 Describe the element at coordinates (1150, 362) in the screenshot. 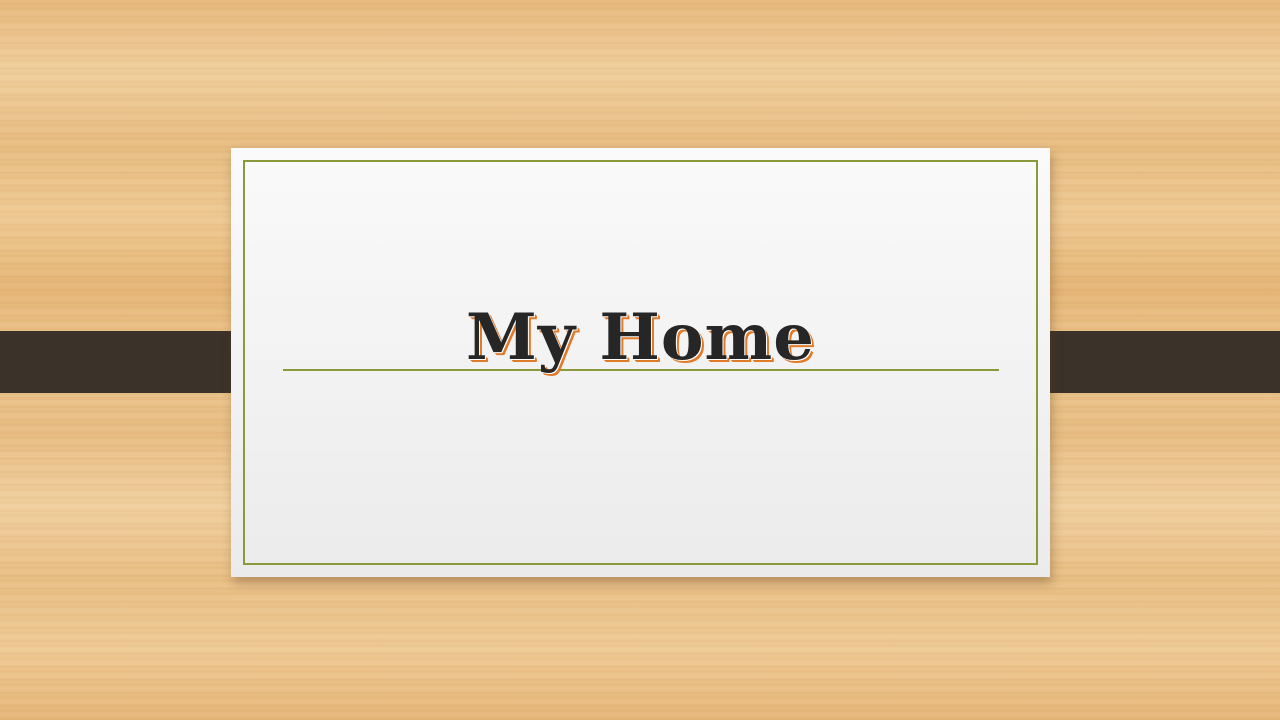

I see `right-dark-band` at that location.